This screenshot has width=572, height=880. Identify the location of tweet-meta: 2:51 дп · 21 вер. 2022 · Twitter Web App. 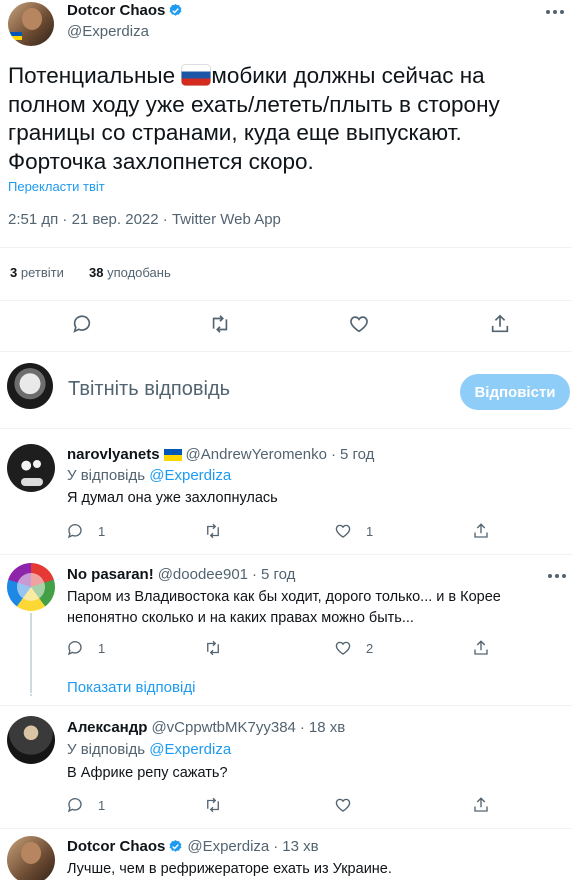
(144, 219).